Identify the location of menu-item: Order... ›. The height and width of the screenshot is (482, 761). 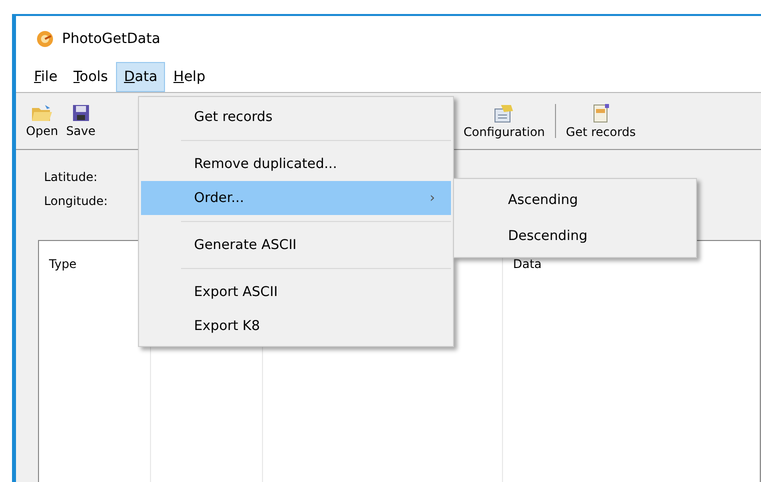
(296, 198).